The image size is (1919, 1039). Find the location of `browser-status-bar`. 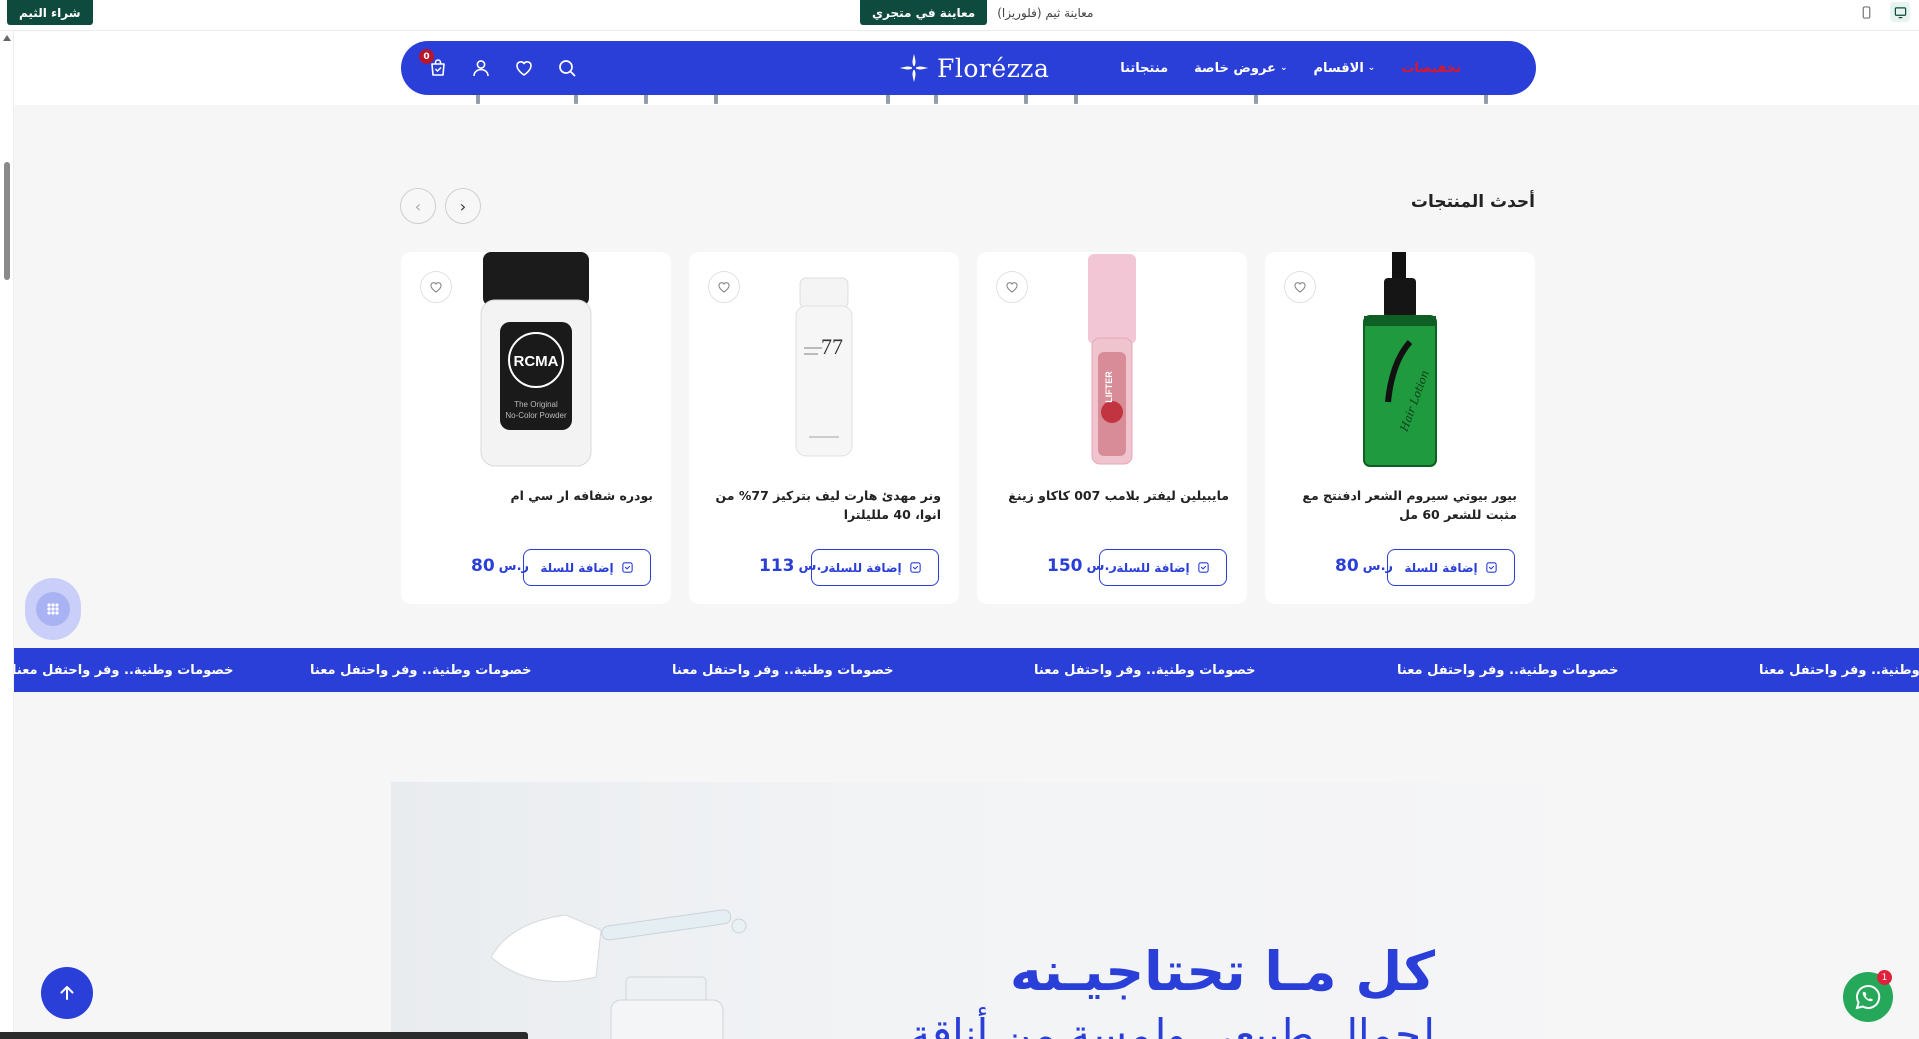

browser-status-bar is located at coordinates (264, 1035).